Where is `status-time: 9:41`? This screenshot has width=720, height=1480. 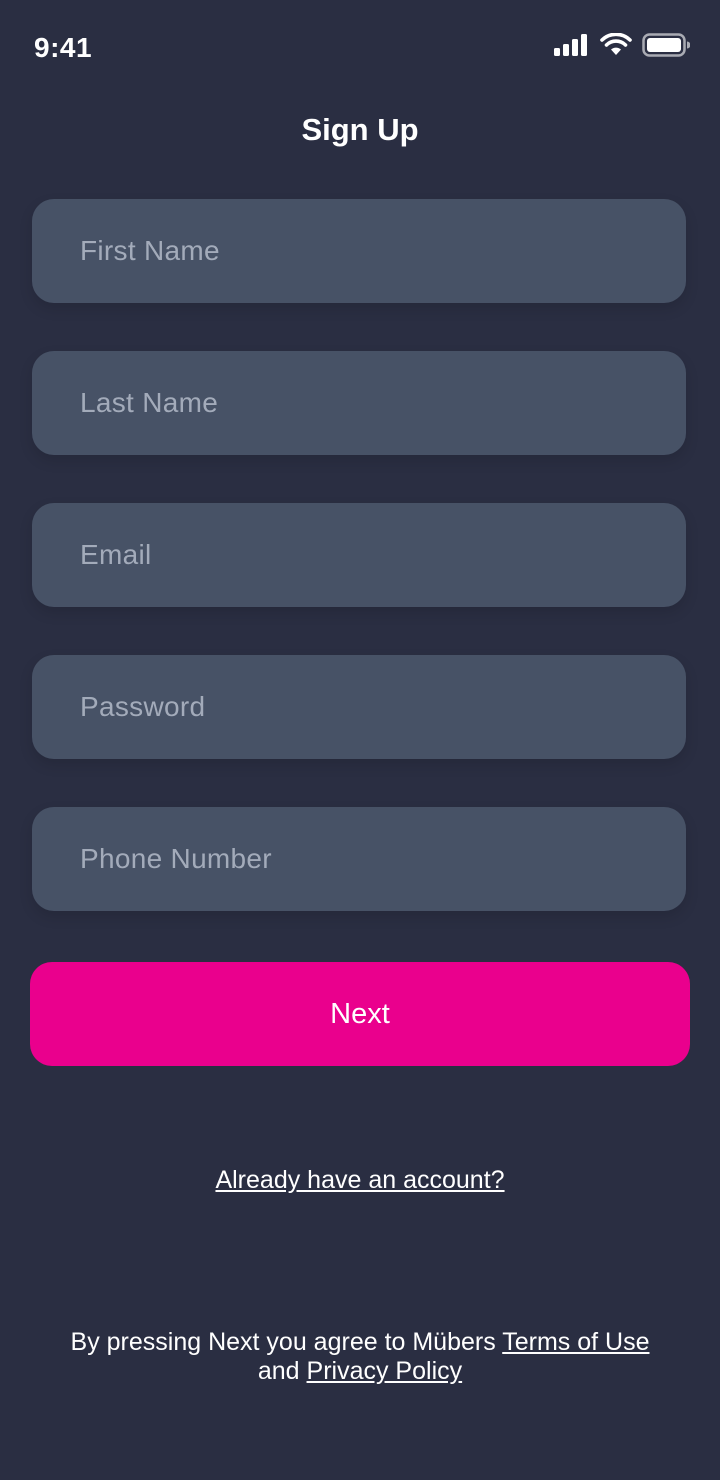
status-time: 9:41 is located at coordinates (63, 47).